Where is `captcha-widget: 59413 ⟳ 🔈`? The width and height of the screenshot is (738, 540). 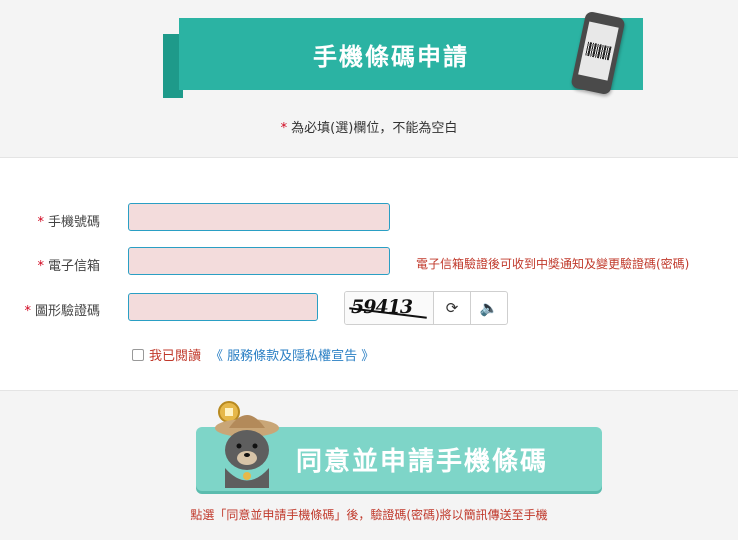 captcha-widget: 59413 ⟳ 🔈 is located at coordinates (426, 308).